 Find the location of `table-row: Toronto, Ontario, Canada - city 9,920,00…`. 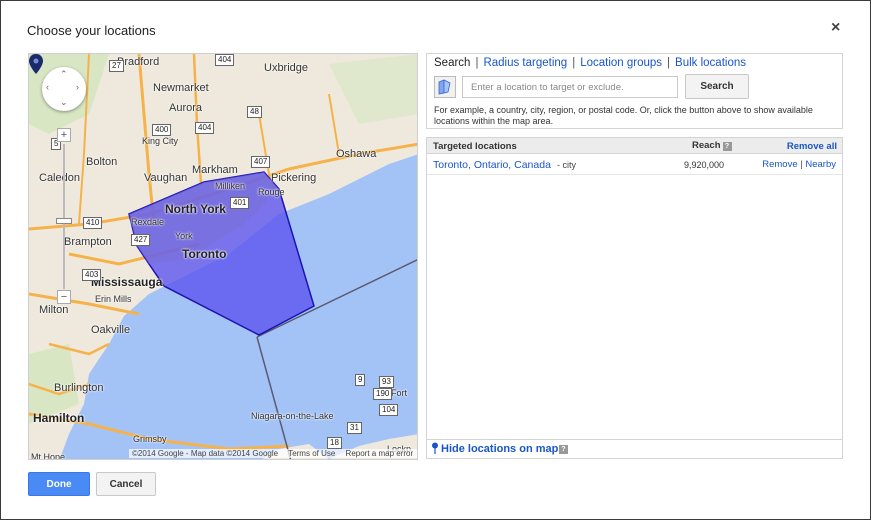

table-row: Toronto, Ontario, Canada - city 9,920,00… is located at coordinates (634, 165).